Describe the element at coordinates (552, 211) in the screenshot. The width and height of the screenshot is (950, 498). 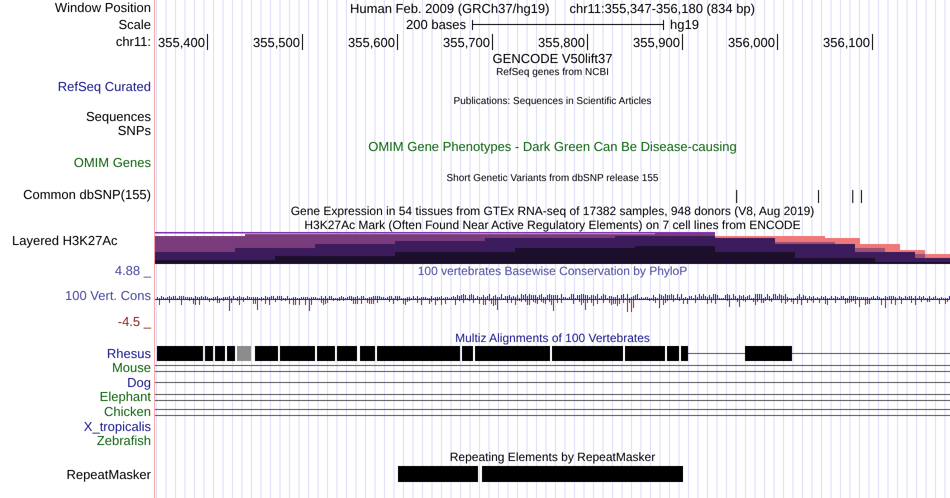
I see `track-title: Gene Expression in 54 tissues from GTEx RNA-seq of 17382 samples, 948 donors (V8, Aug 2019)` at that location.